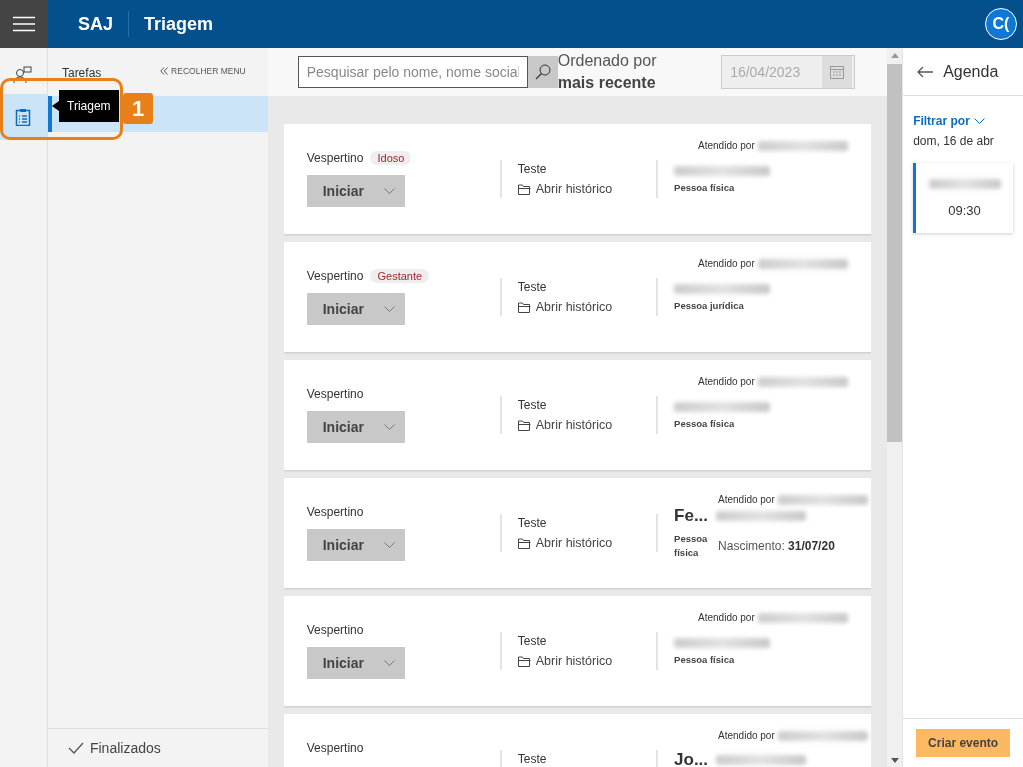 Image resolution: width=1023 pixels, height=767 pixels. Describe the element at coordinates (776, 546) in the screenshot. I see `birth-date: Nascimento: 31/07/20` at that location.